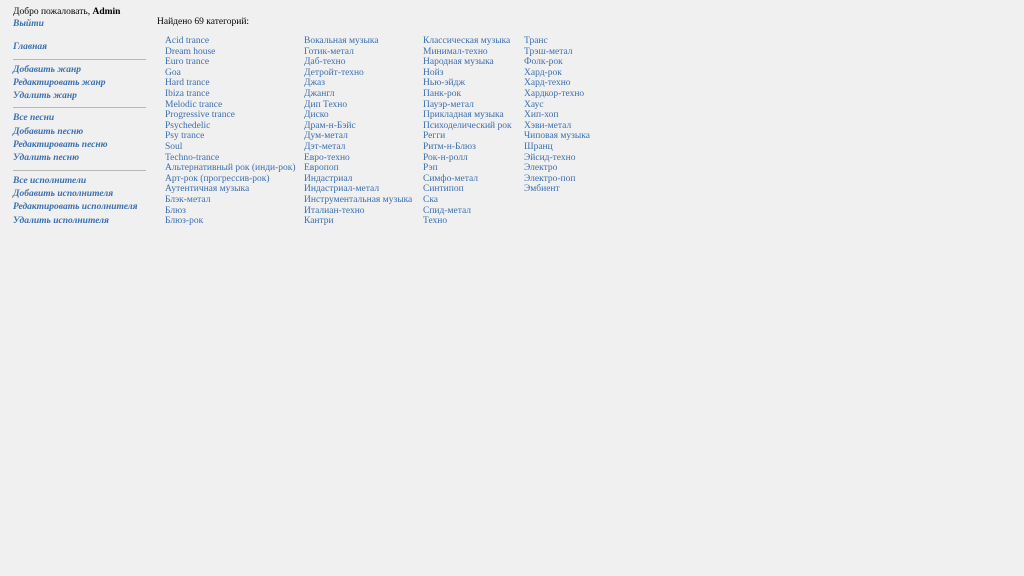  What do you see at coordinates (52, 12) in the screenshot?
I see `welcome-text: Добро пожаловать,` at bounding box center [52, 12].